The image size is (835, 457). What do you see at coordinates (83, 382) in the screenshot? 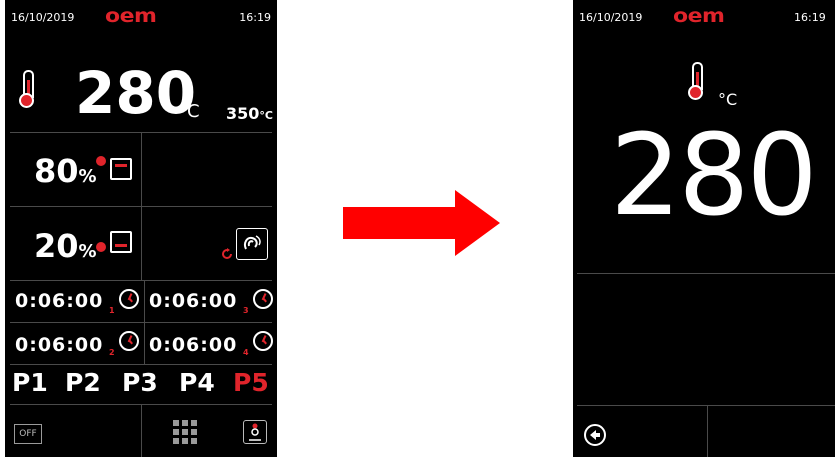
I see `program-p2: P2` at bounding box center [83, 382].